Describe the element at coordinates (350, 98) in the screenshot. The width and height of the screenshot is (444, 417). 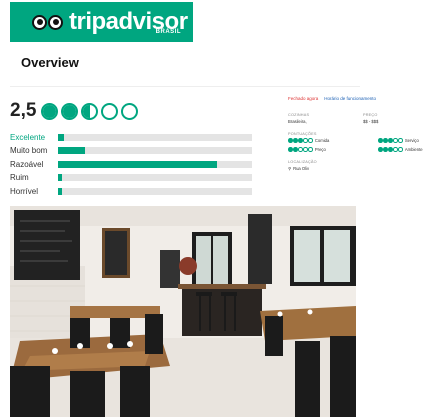
I see `hours-link: Horário de funcionamento` at that location.